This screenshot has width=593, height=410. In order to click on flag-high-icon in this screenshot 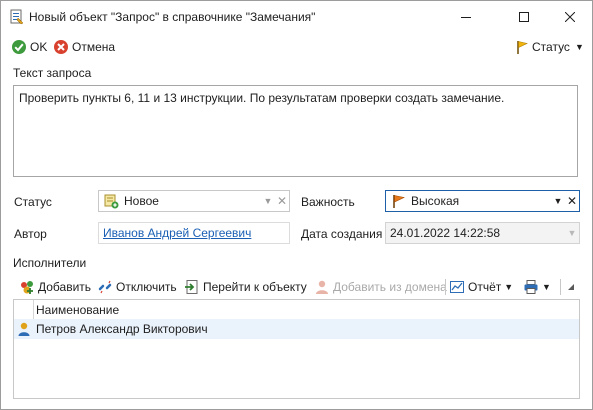, I will do `click(399, 201)`.